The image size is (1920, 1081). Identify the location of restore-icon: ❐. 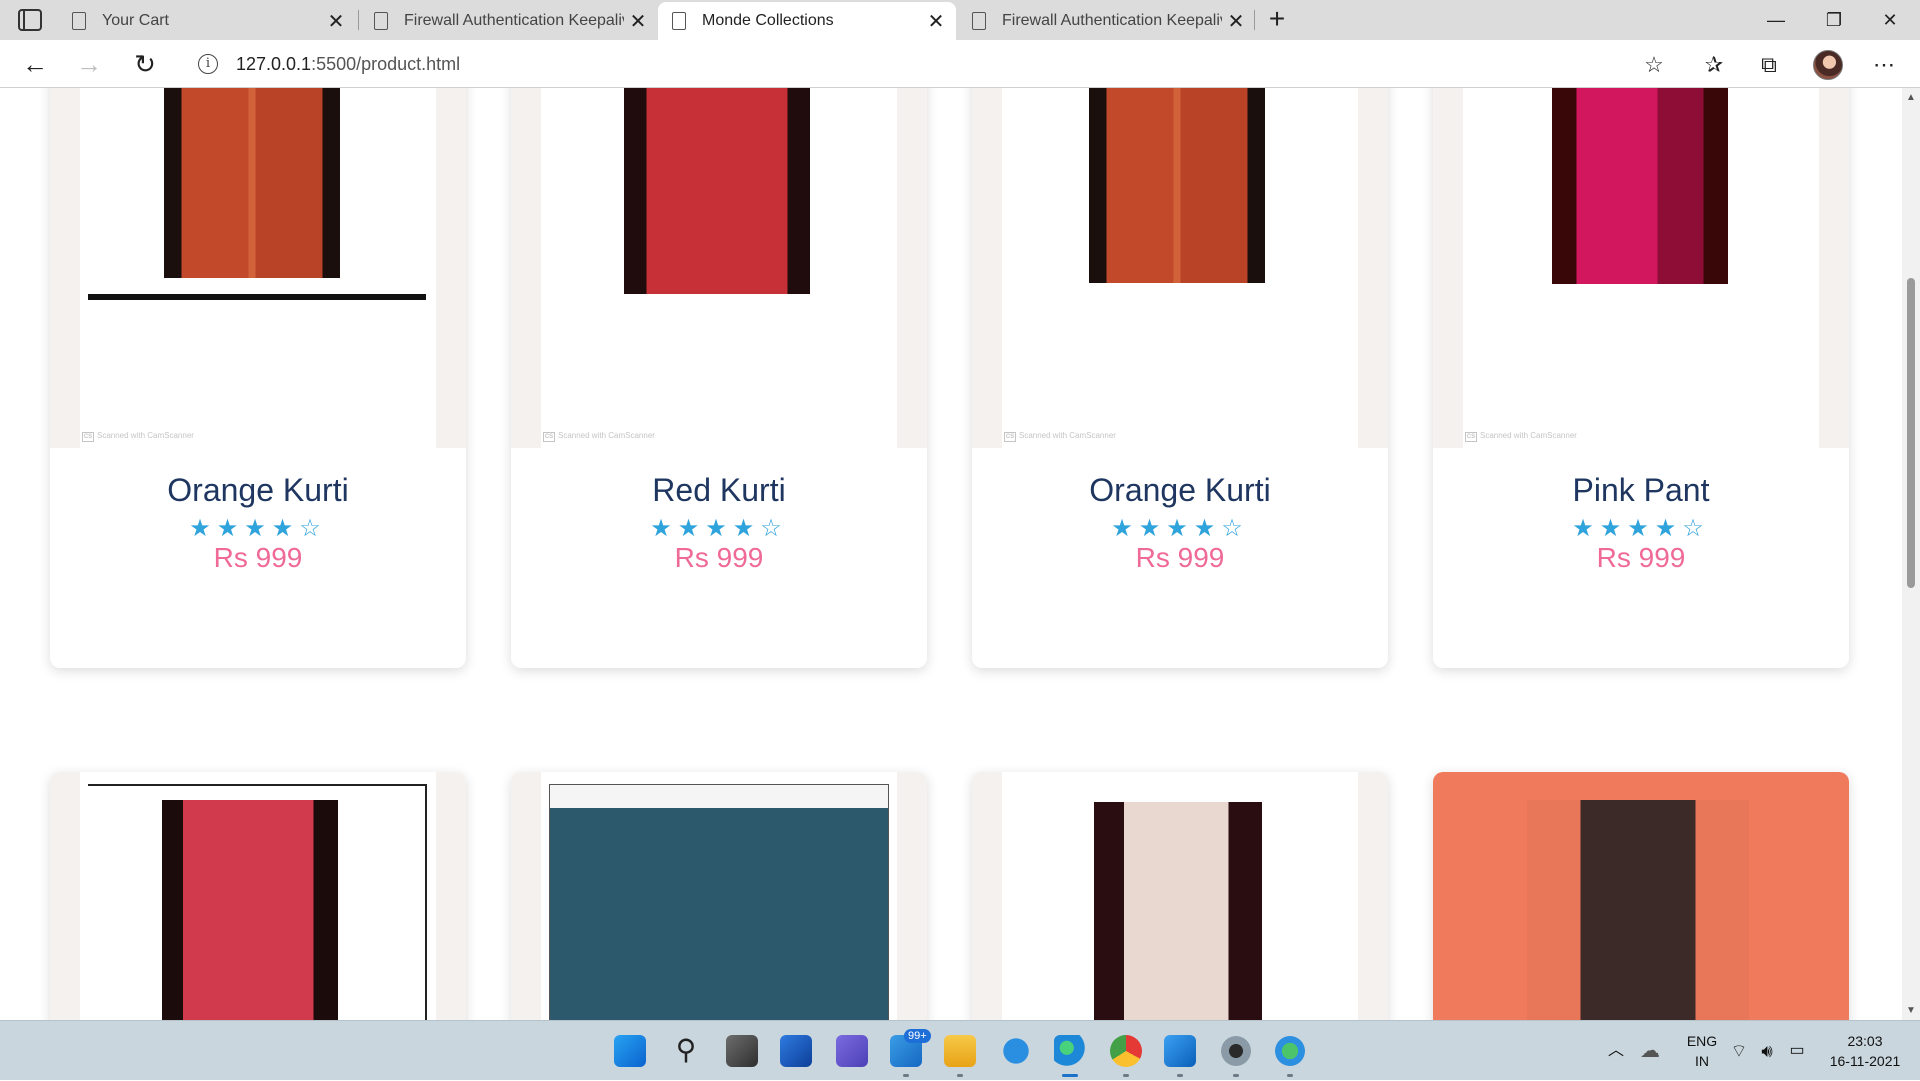
(1834, 20).